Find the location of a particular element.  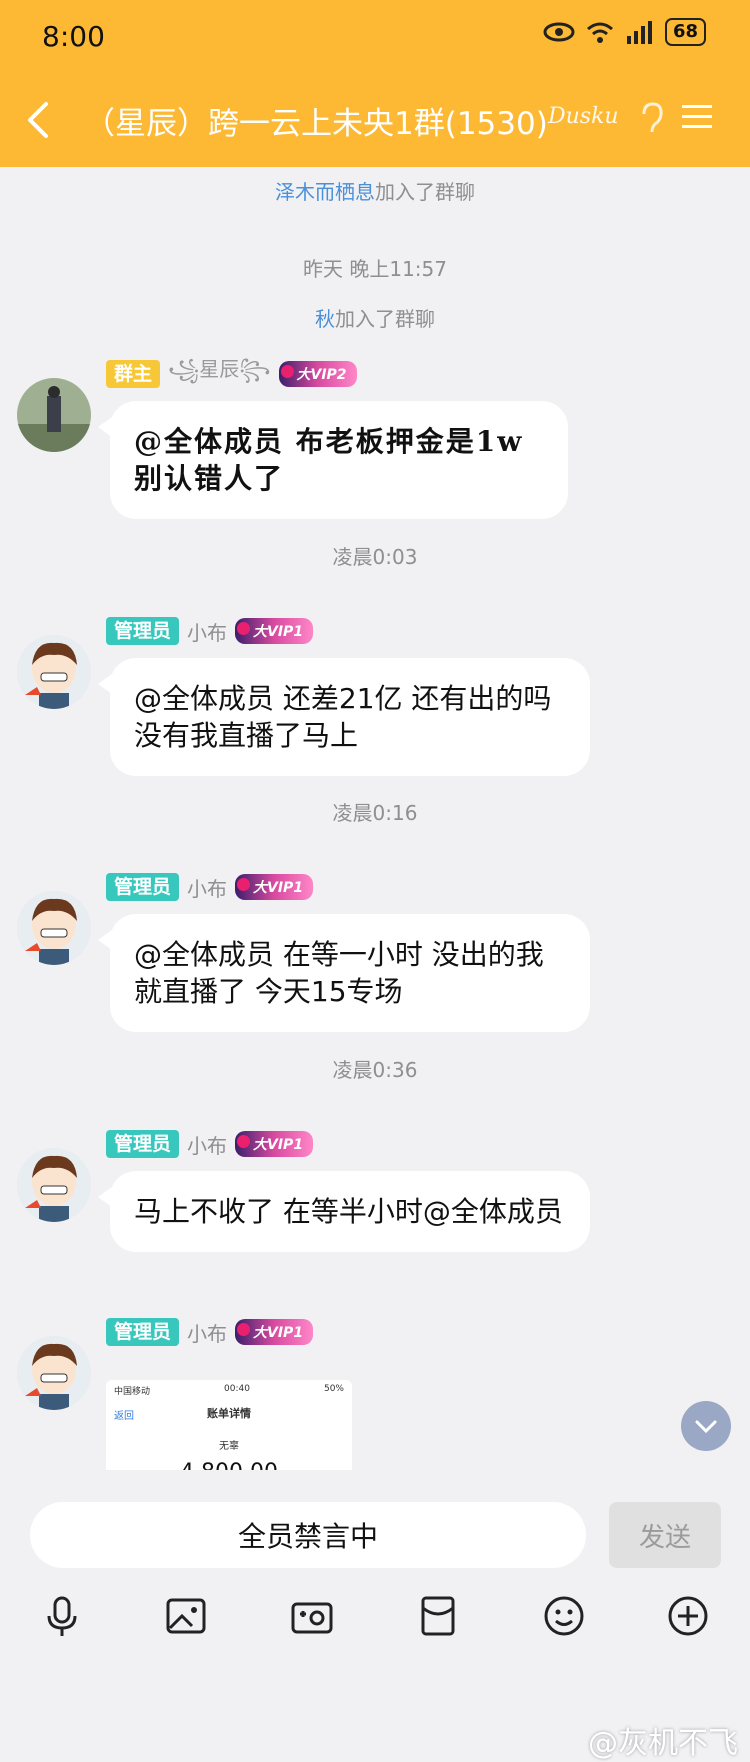

ear-icon is located at coordinates (652, 119).